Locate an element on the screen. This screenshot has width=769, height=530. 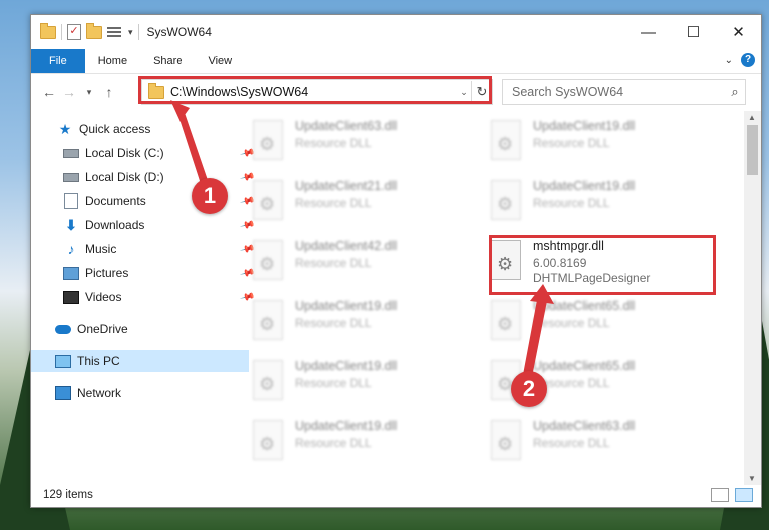
sidebar-item-label: This PC is located at coordinates (98, 361).